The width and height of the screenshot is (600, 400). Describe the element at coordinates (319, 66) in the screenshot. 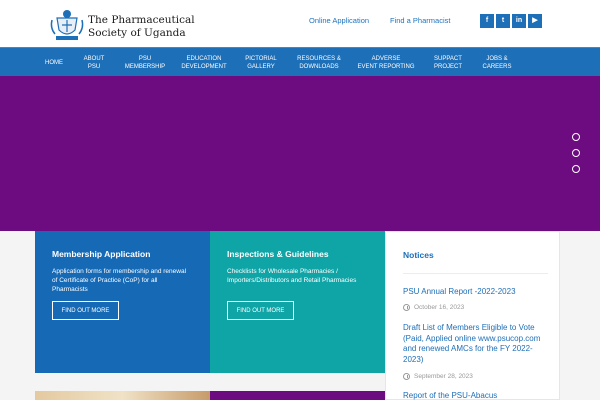

I see `nav-label: DOWNLOADS` at that location.